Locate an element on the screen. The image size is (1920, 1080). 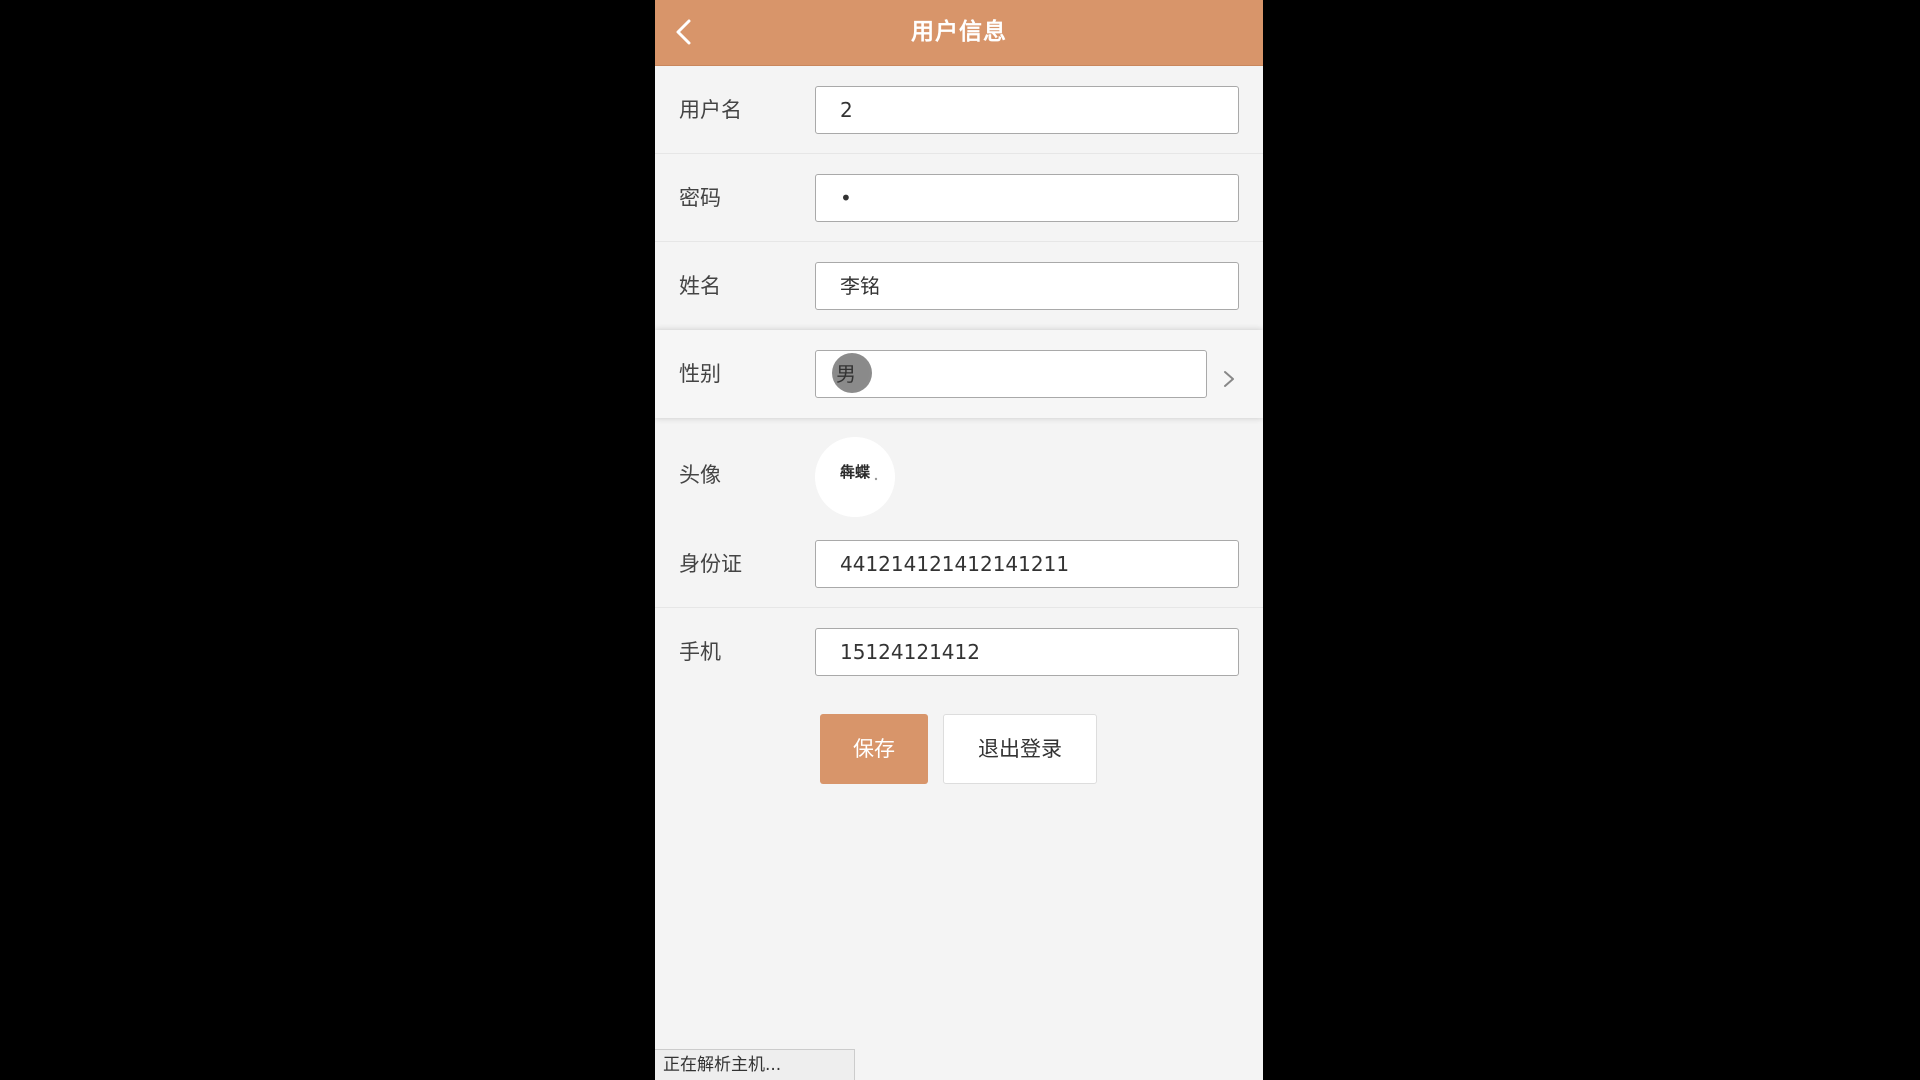
save-button: 保存 is located at coordinates (874, 749).